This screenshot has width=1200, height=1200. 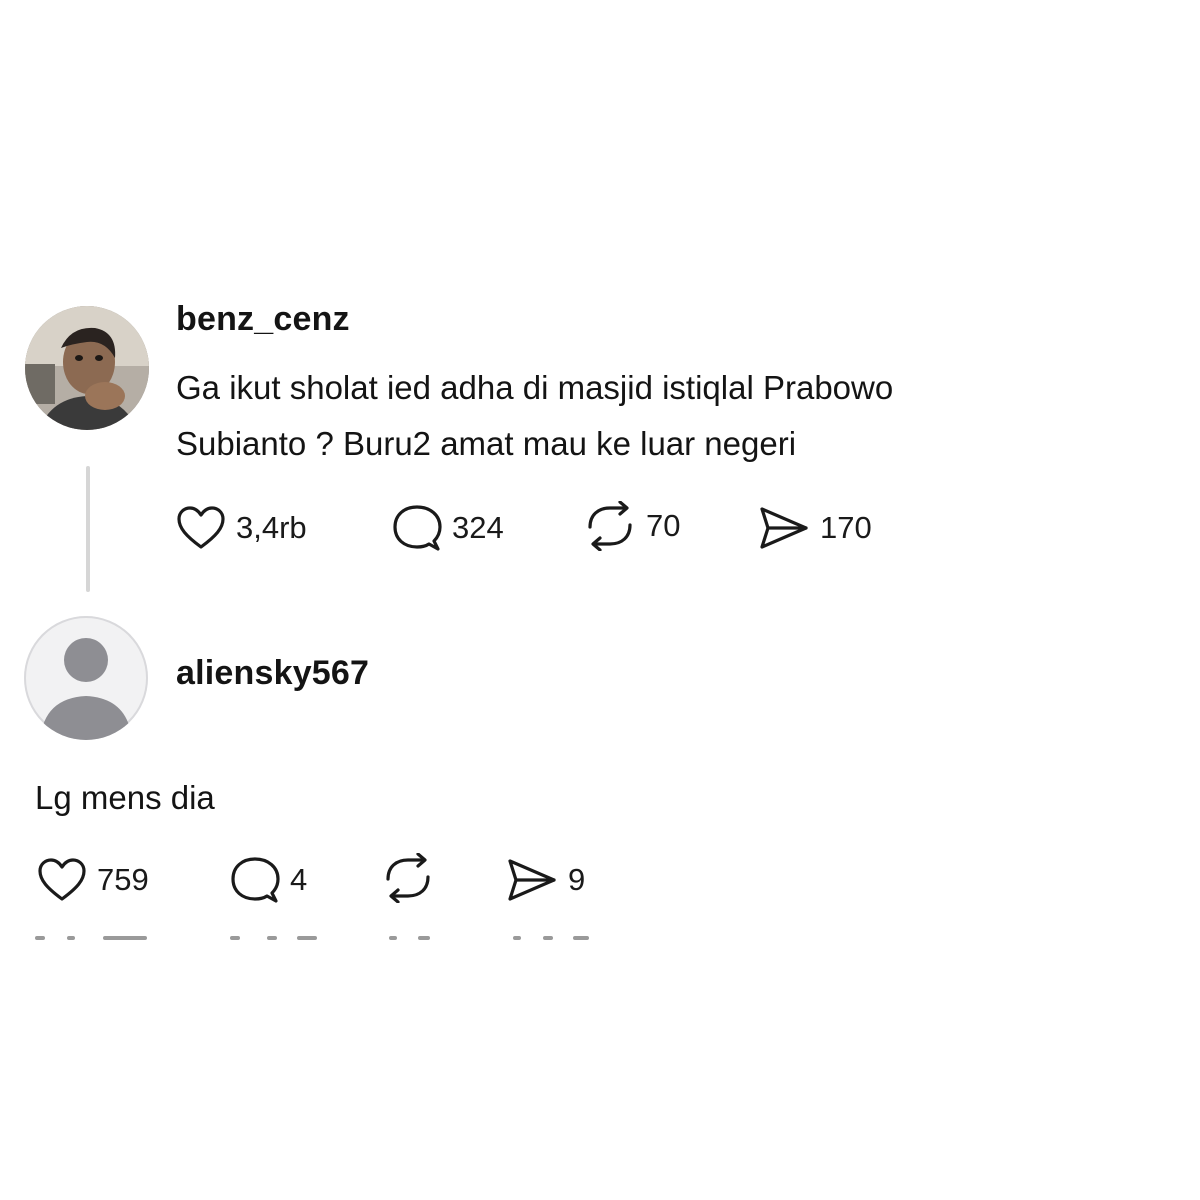 I want to click on reply-count: 4, so click(x=299, y=879).